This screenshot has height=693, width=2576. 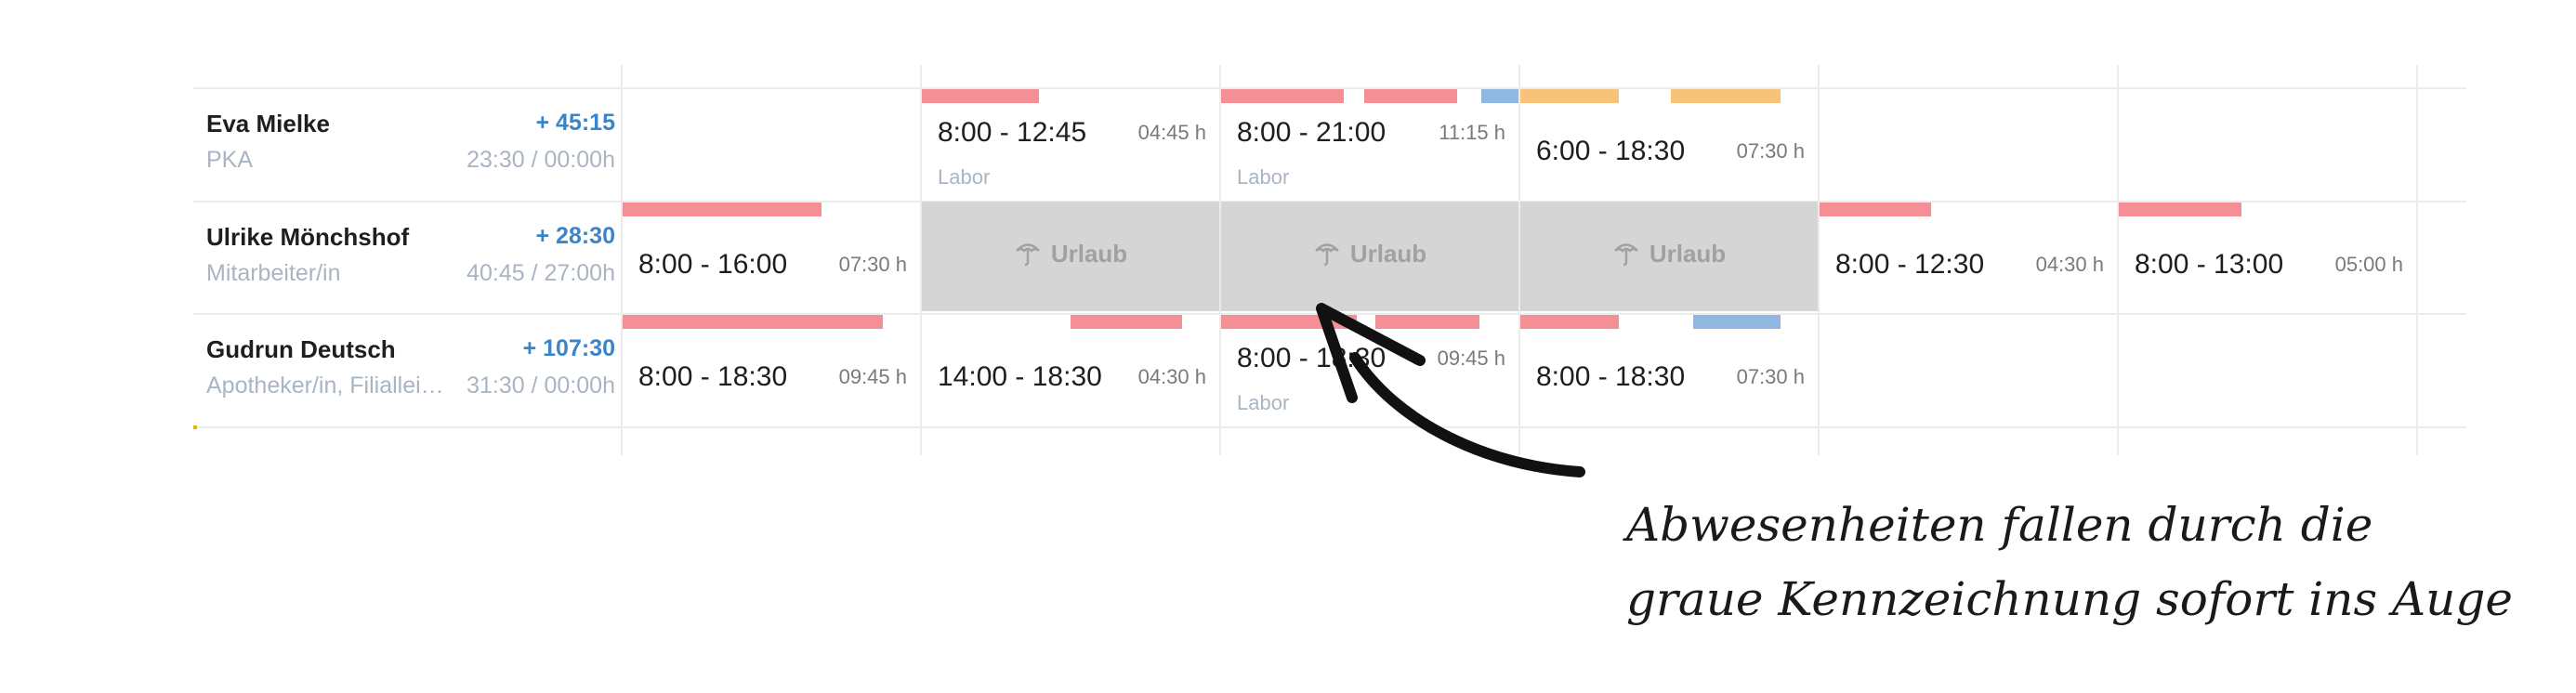 What do you see at coordinates (1999, 525) in the screenshot?
I see `annotation-line: Abwesenheiten fallen durch die` at bounding box center [1999, 525].